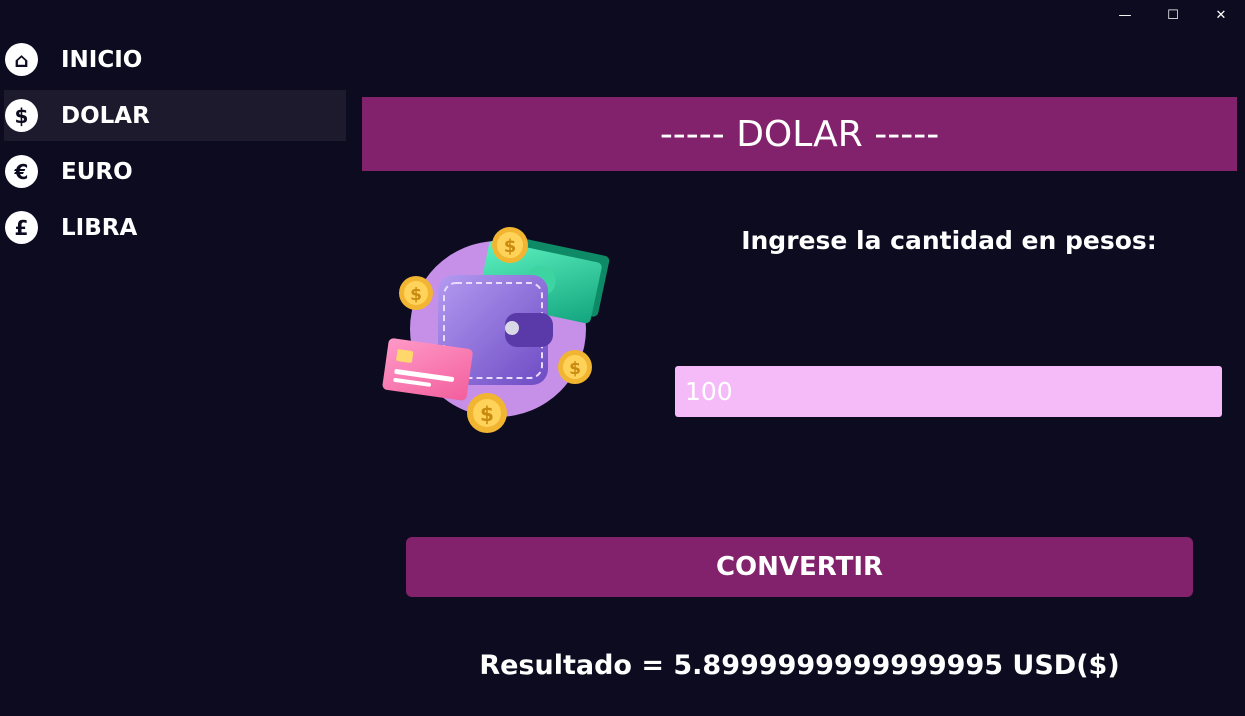 The width and height of the screenshot is (1245, 716). Describe the element at coordinates (175, 171) in the screenshot. I see `sidebar-item-euro: € EURO` at that location.